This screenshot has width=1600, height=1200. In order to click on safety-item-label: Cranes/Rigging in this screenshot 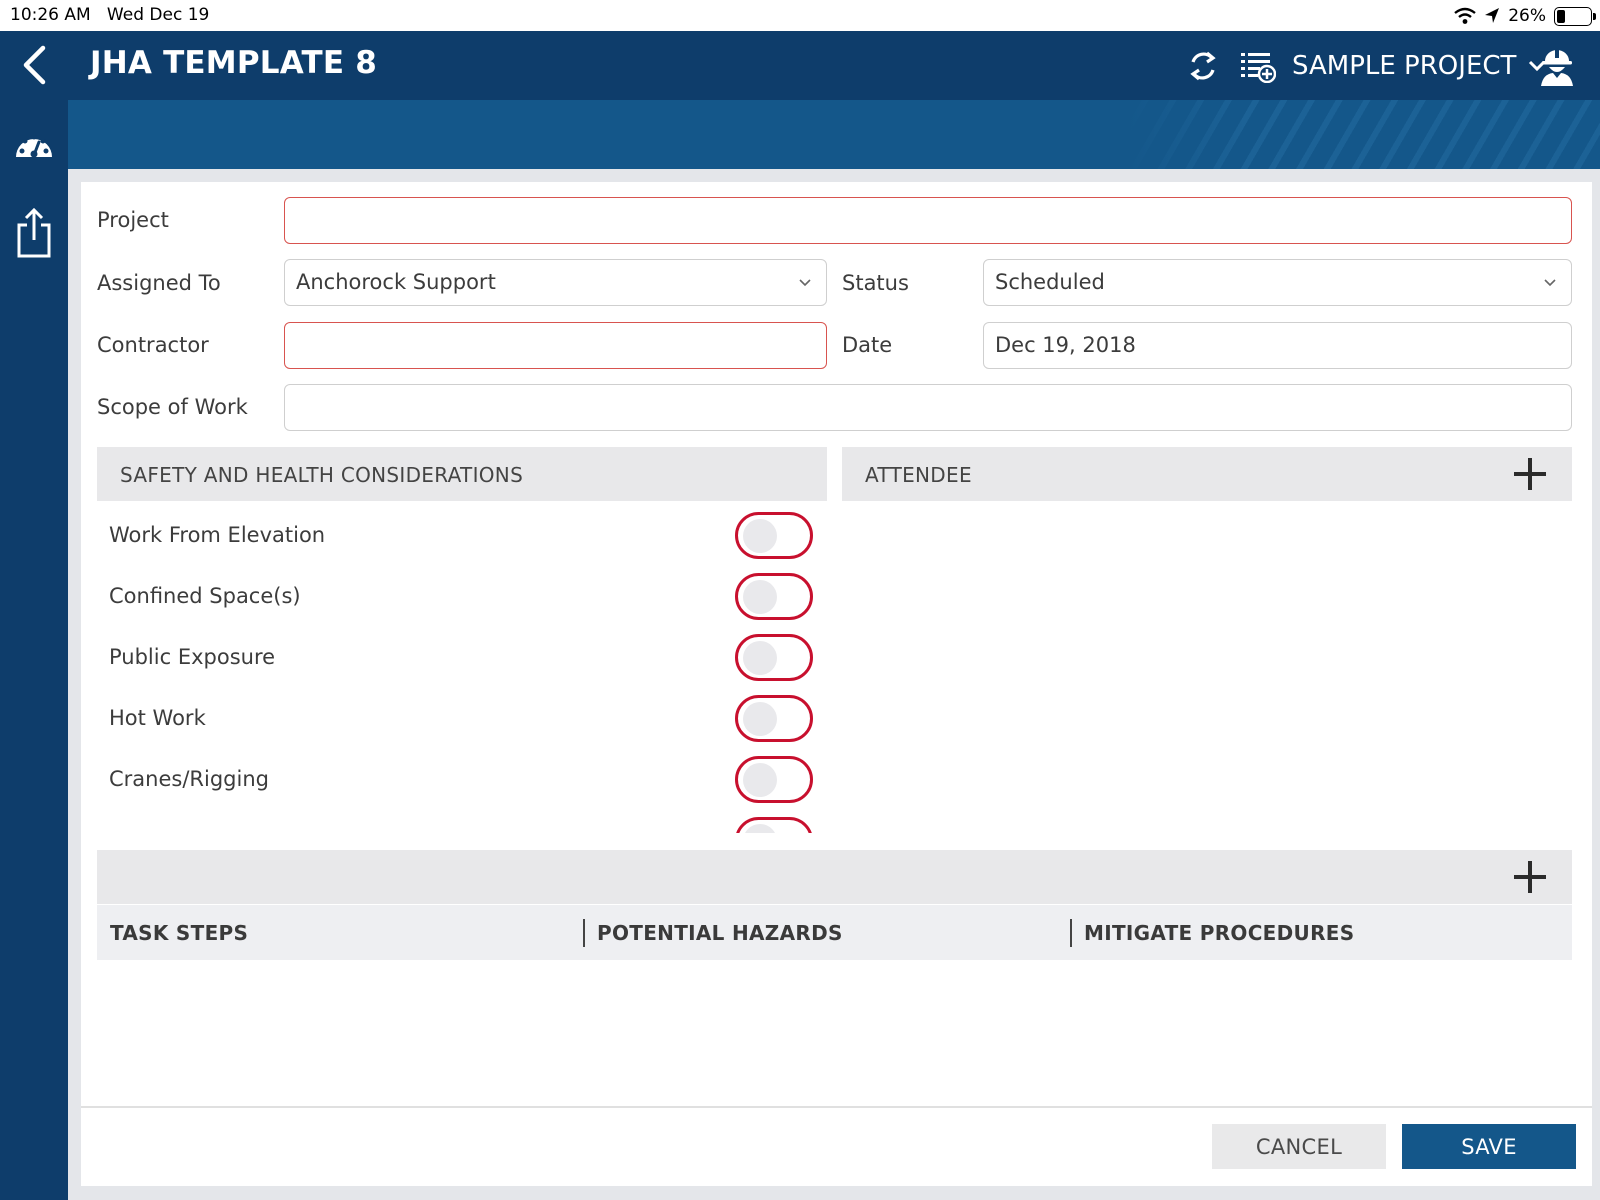, I will do `click(189, 779)`.